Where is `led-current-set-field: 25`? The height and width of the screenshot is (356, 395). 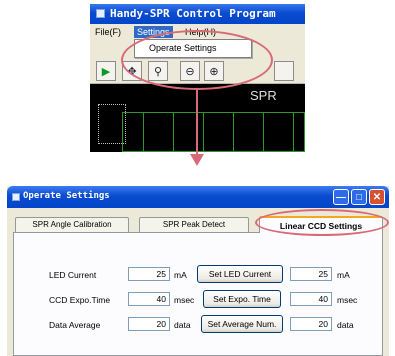
led-current-set-field: 25 is located at coordinates (311, 274).